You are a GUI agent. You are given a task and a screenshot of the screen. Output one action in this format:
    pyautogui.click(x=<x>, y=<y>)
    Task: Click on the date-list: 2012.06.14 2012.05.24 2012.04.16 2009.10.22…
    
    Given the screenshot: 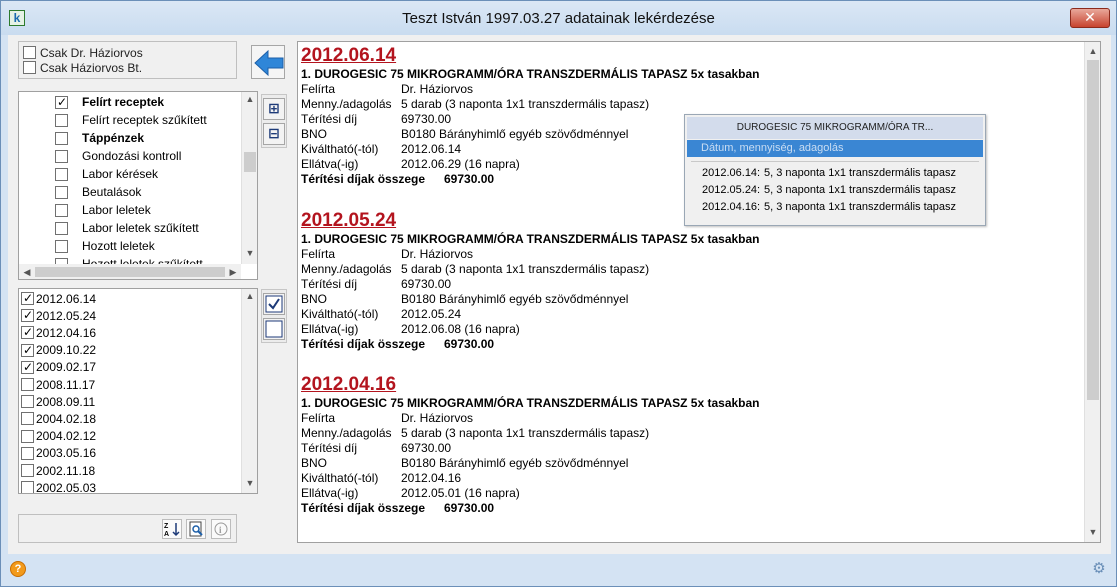 What is the action you would take?
    pyautogui.click(x=138, y=391)
    